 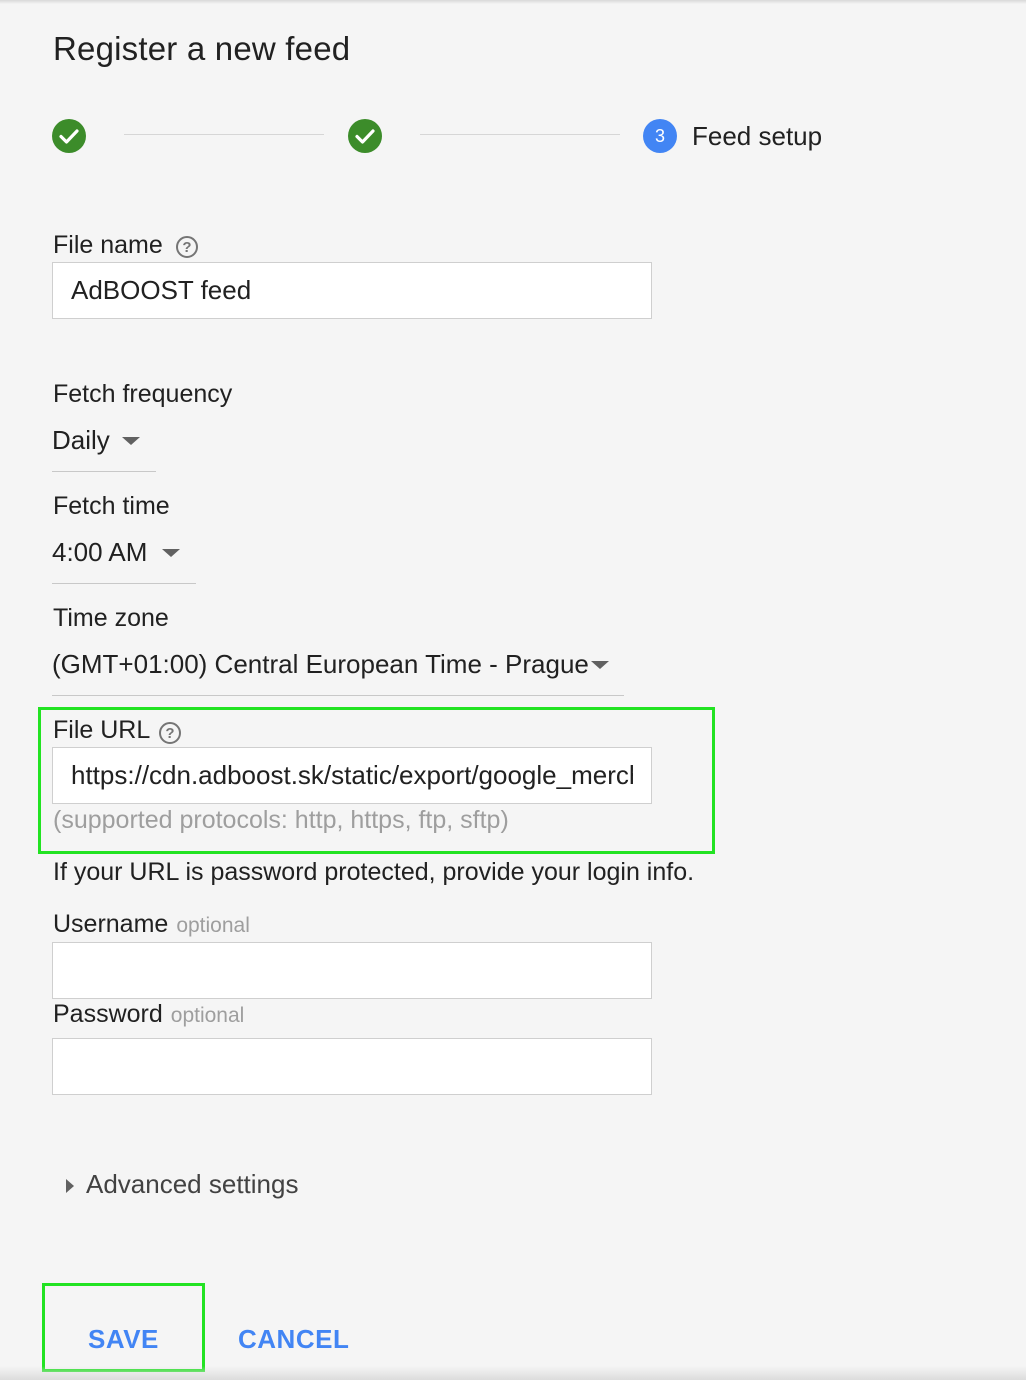 I want to click on step-1-complete-icon, so click(x=69, y=136).